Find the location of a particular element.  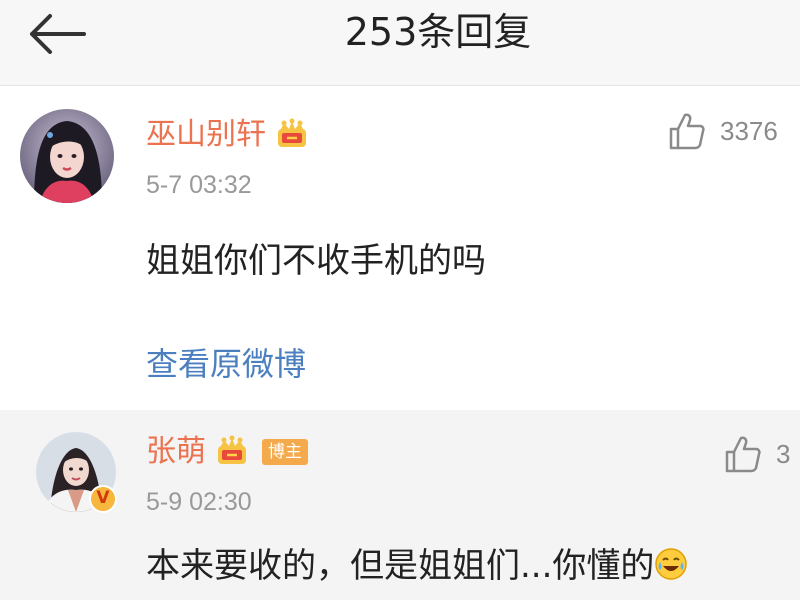

like-button: 3 is located at coordinates (757, 454).